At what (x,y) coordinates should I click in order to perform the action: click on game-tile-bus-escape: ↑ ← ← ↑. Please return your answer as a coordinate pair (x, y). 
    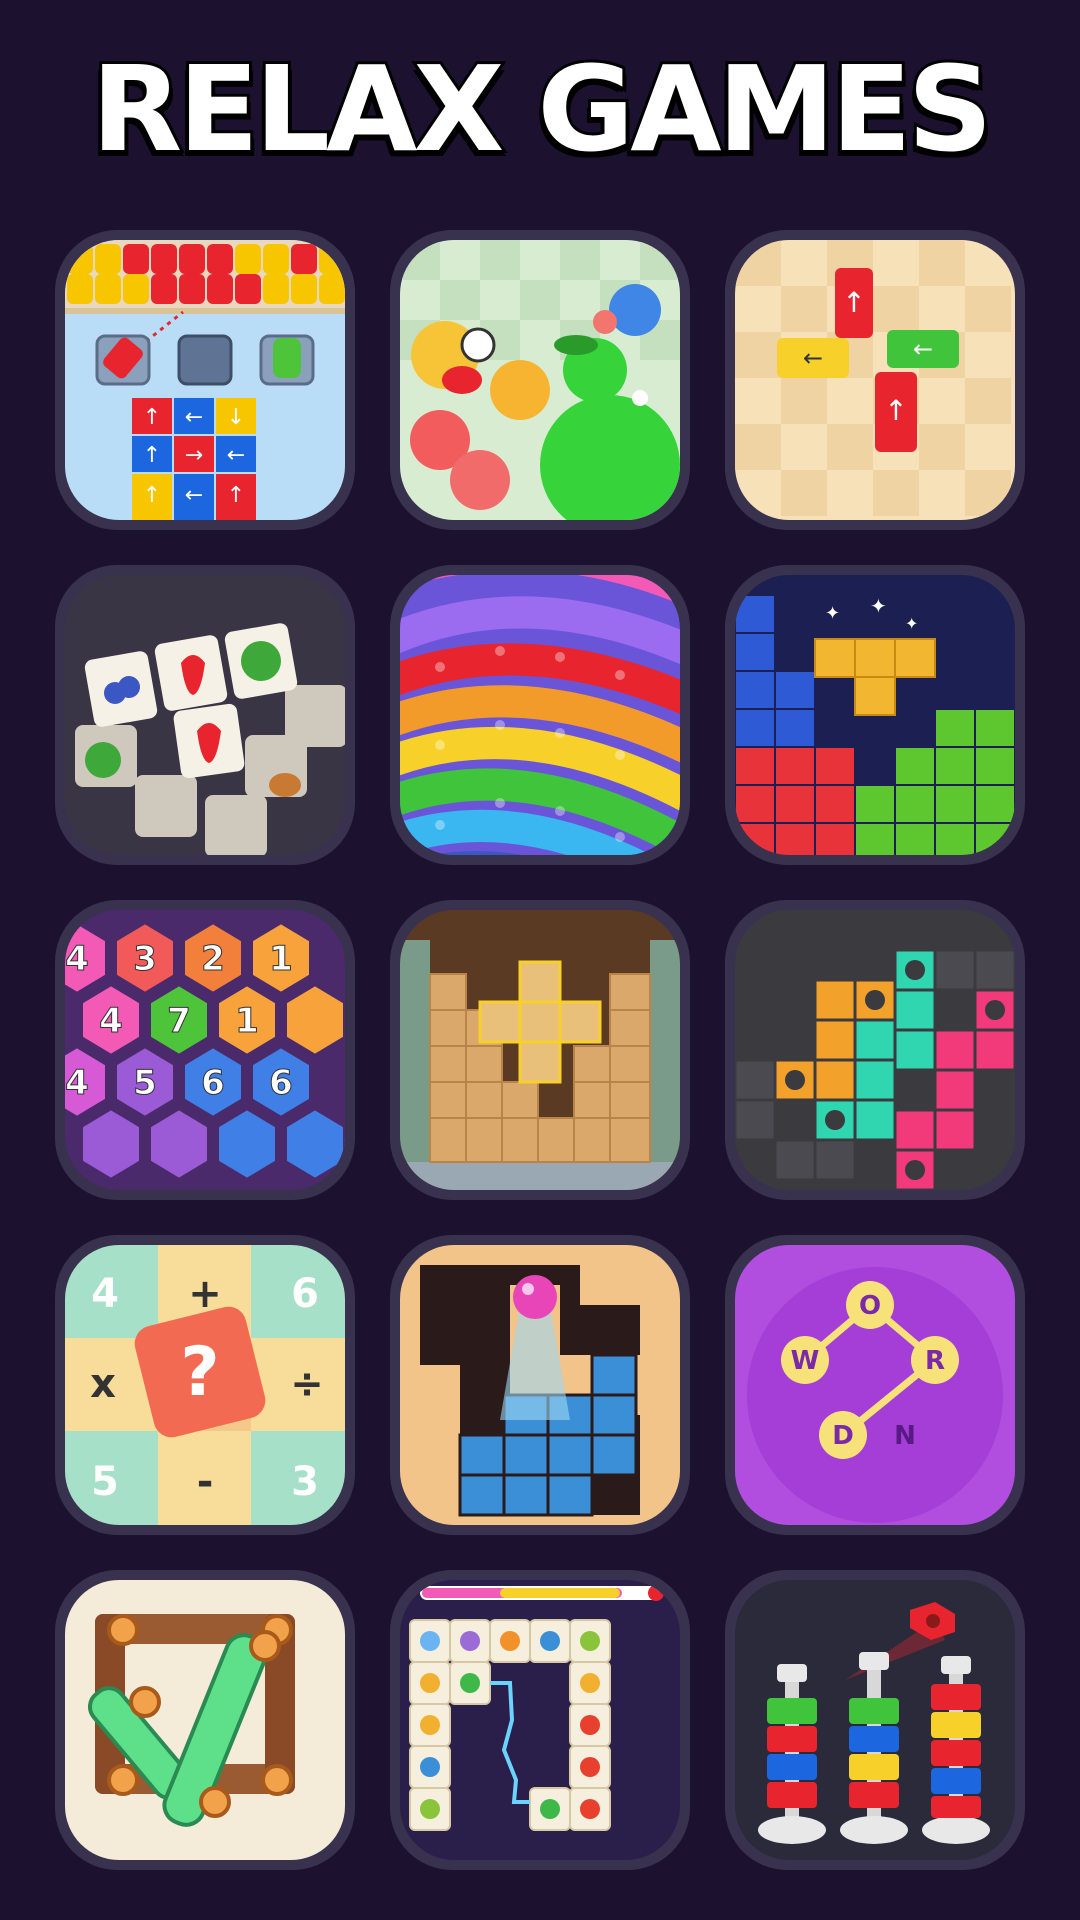
    Looking at the image, I should click on (875, 380).